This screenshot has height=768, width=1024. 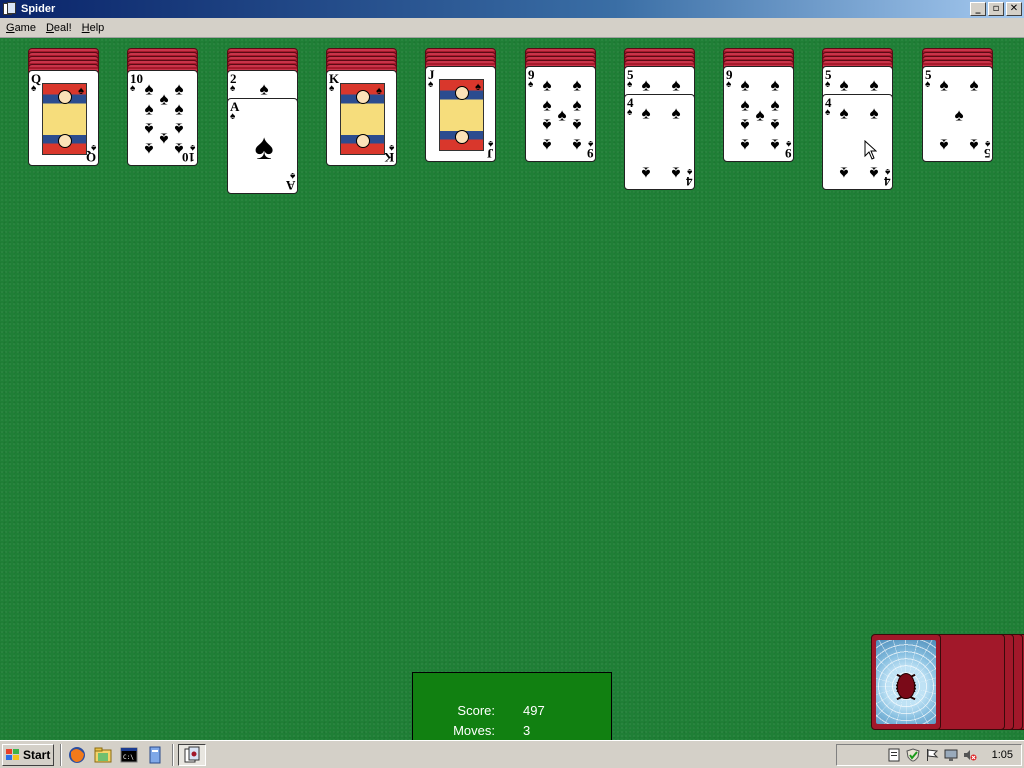 What do you see at coordinates (1002, 755) in the screenshot?
I see `clock: 1:05` at bounding box center [1002, 755].